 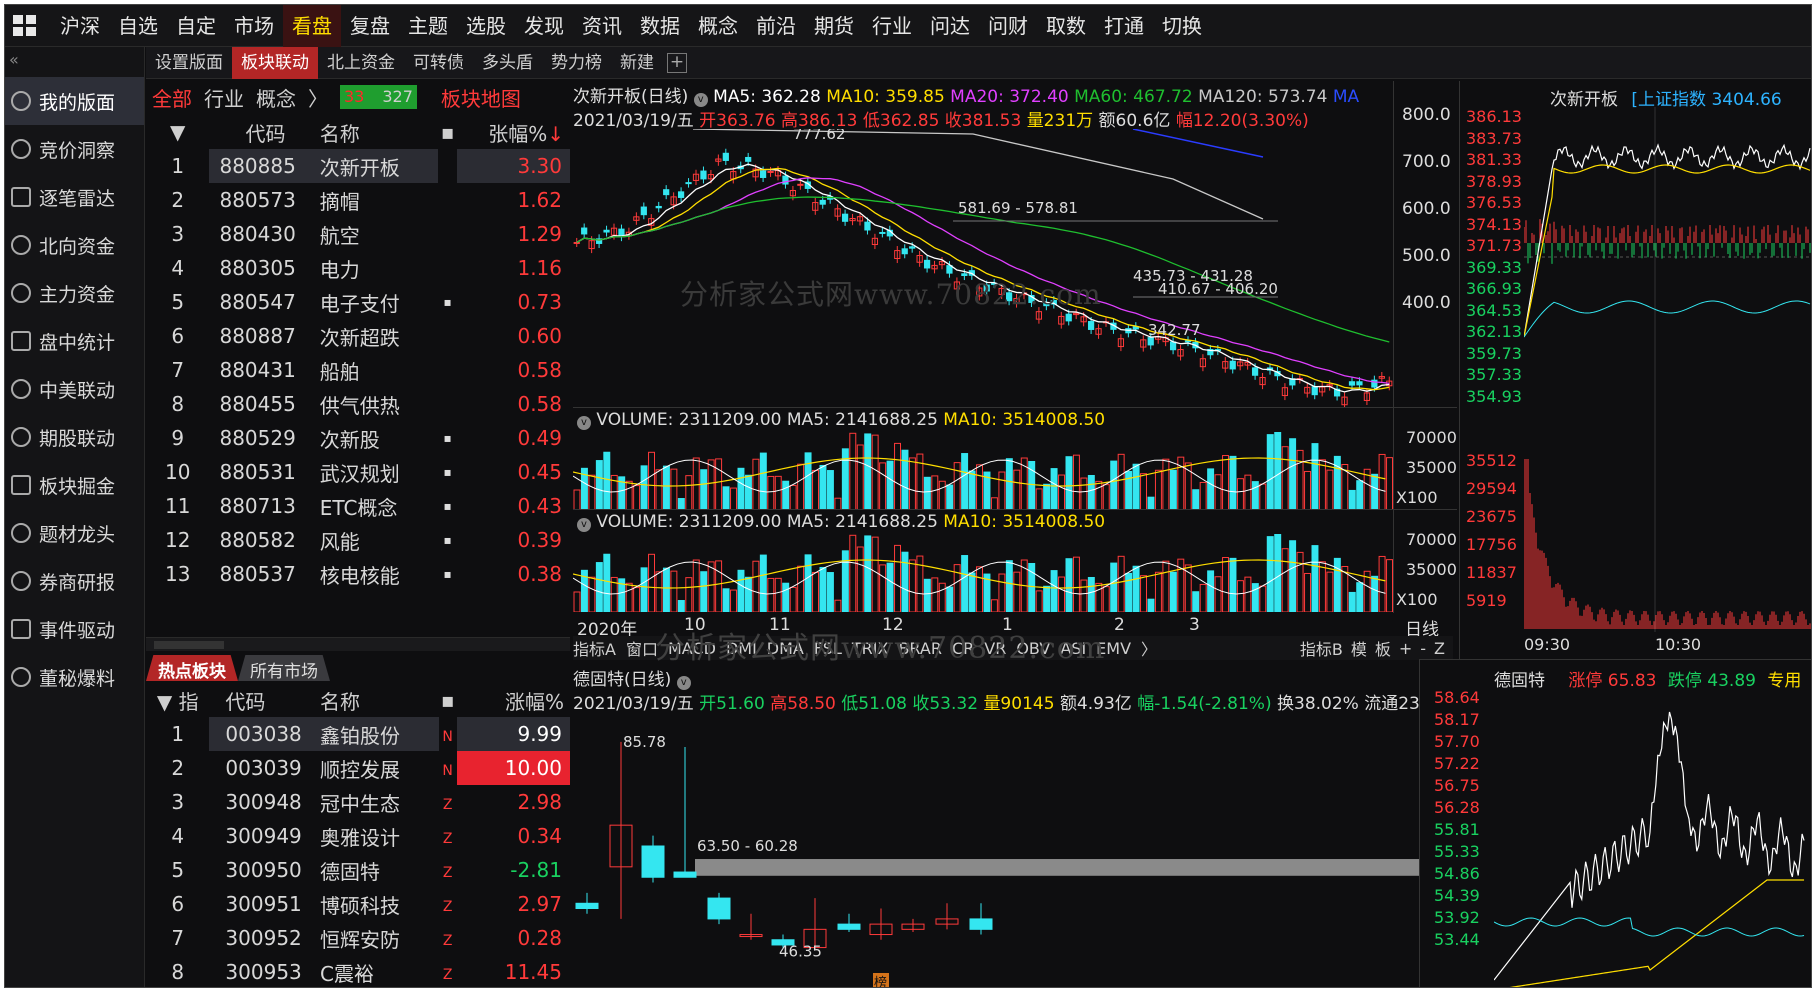 What do you see at coordinates (74, 62) in the screenshot?
I see `collapse-sidebar-button: «` at bounding box center [74, 62].